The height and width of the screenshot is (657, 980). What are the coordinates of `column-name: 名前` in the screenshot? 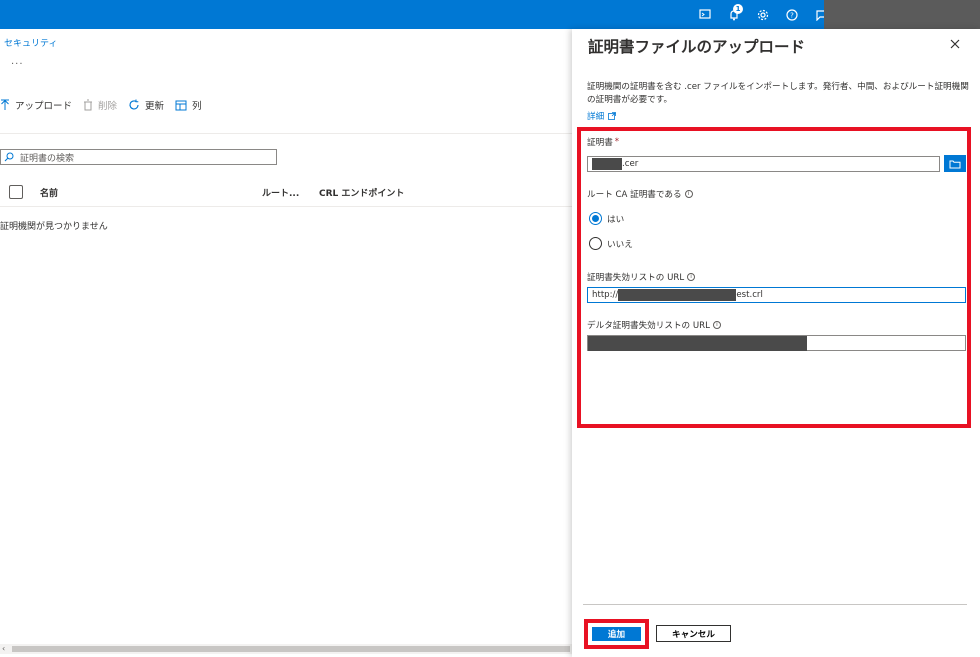 It's located at (49, 192).